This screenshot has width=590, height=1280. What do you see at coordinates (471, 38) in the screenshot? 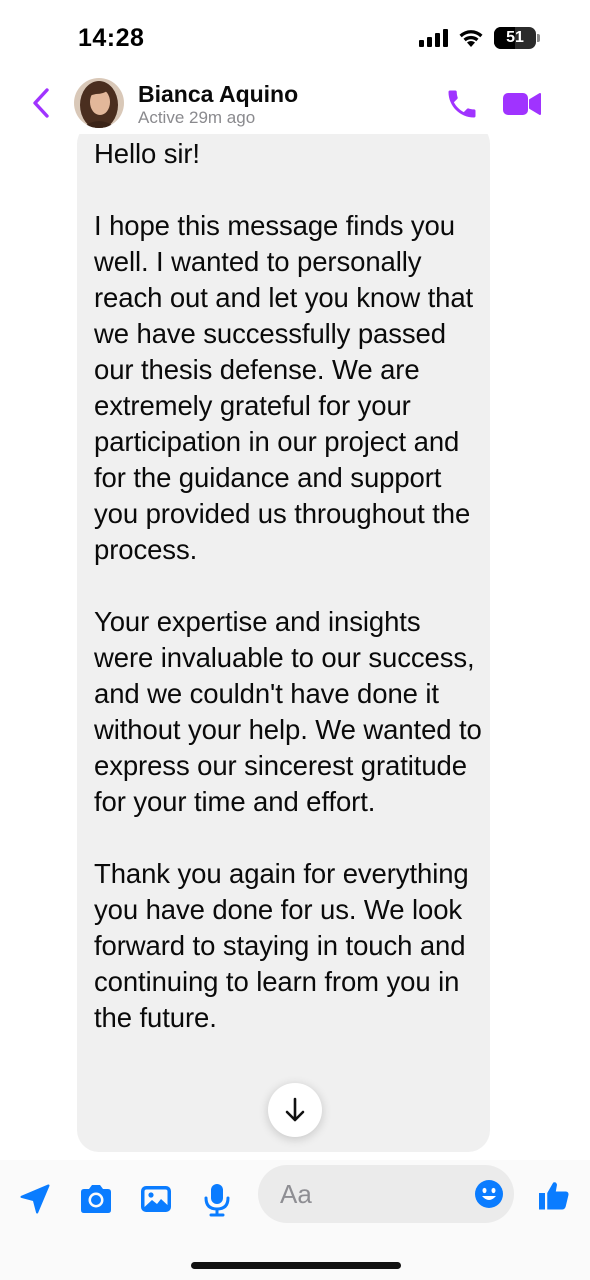
I see `wifi-icon` at bounding box center [471, 38].